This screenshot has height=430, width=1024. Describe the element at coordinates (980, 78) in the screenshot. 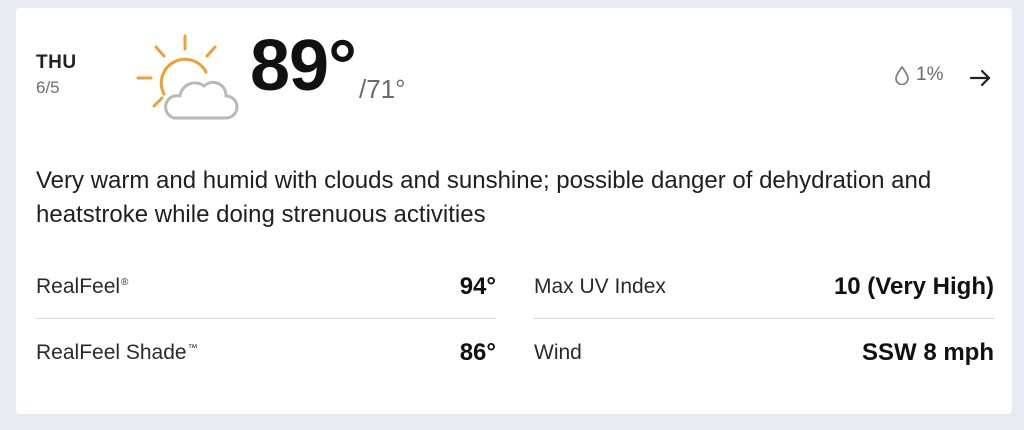

I see `arrow-right-icon` at that location.